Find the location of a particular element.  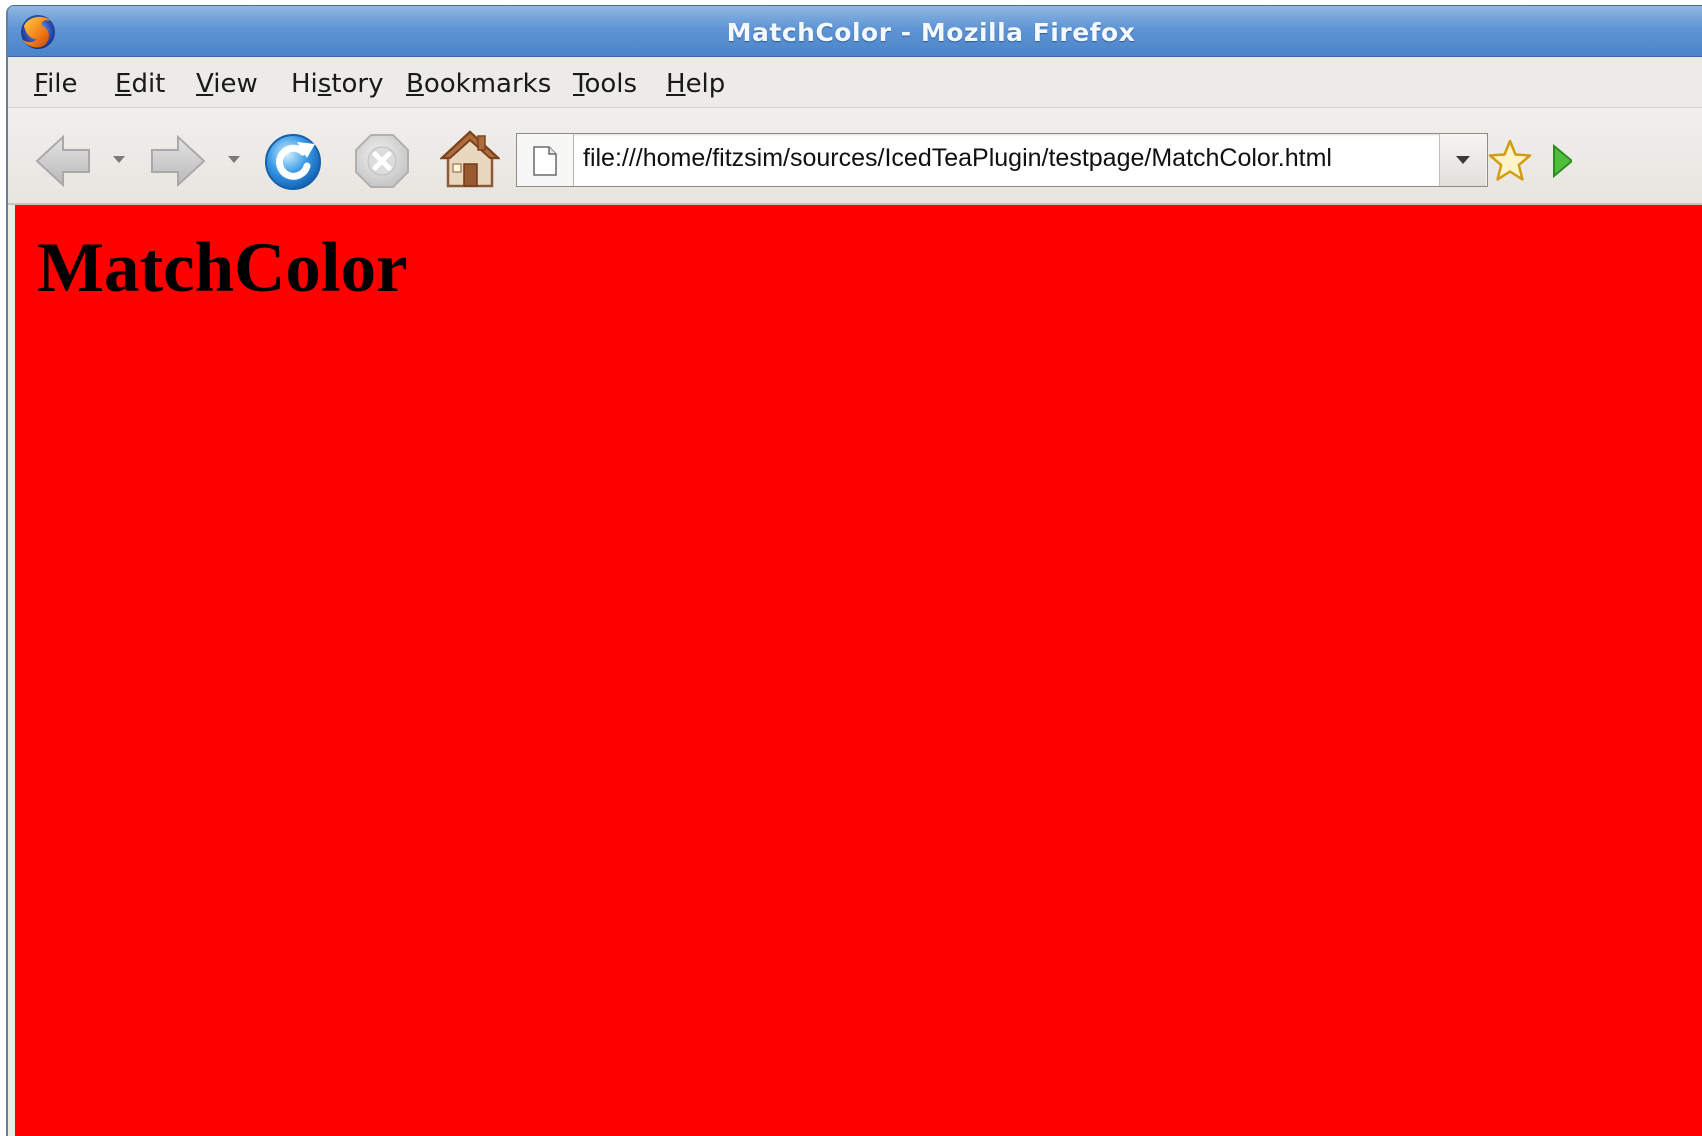

menu-file-mnemonic: F is located at coordinates (41, 84).